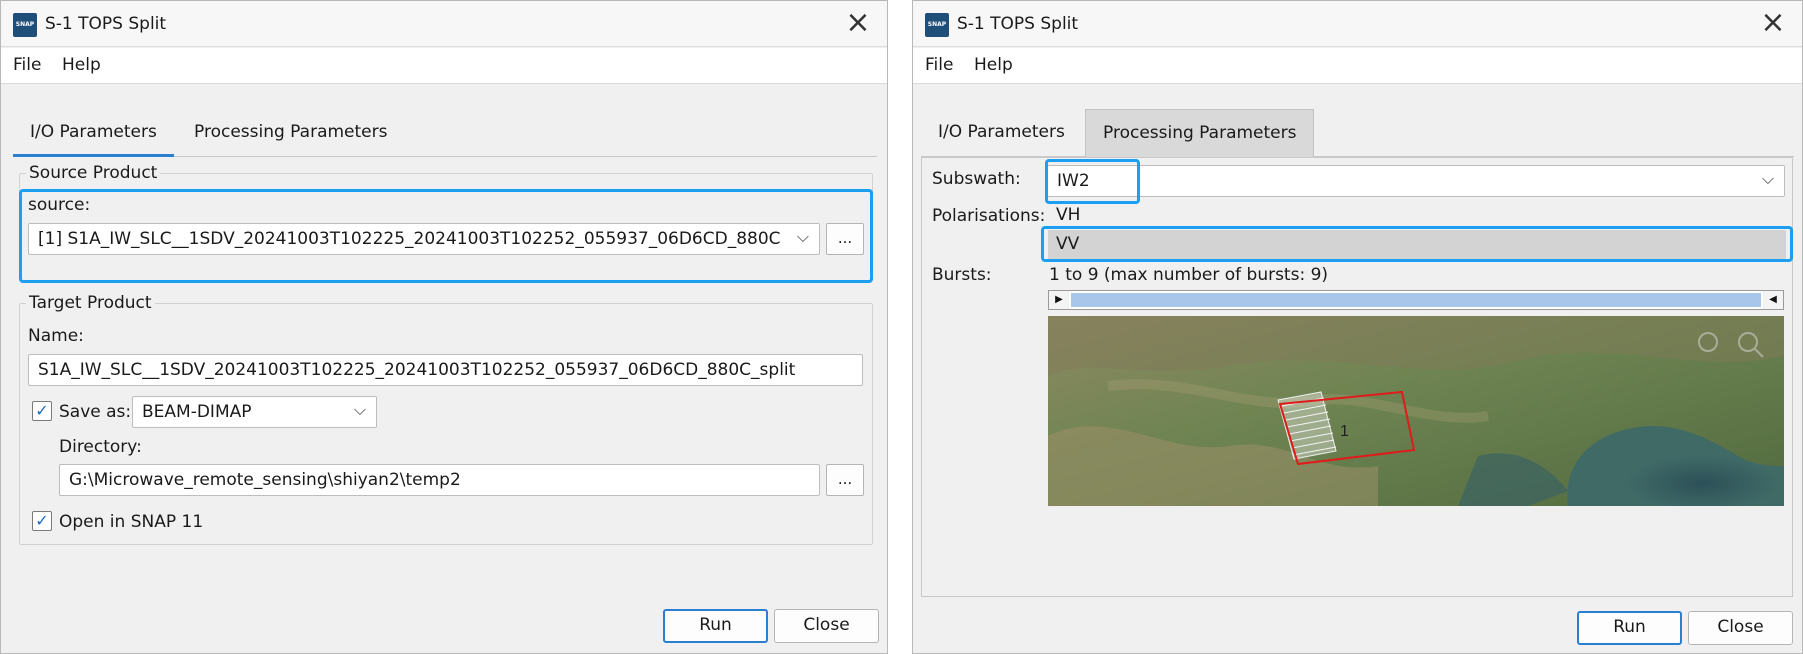  What do you see at coordinates (90, 303) in the screenshot?
I see `target-product-title: Target Product` at bounding box center [90, 303].